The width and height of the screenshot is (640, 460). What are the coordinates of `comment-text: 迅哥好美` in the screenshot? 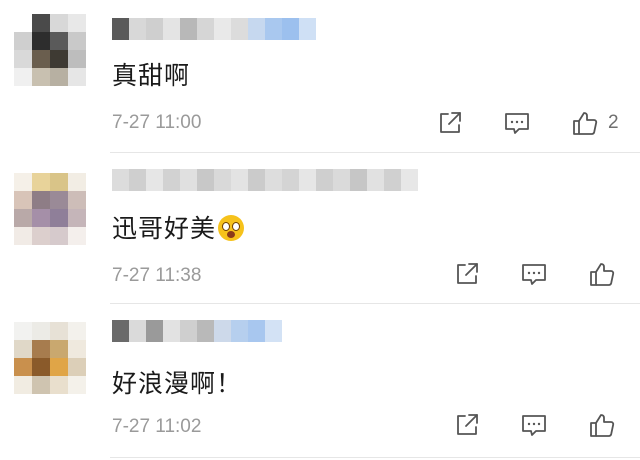 It's located at (178, 227).